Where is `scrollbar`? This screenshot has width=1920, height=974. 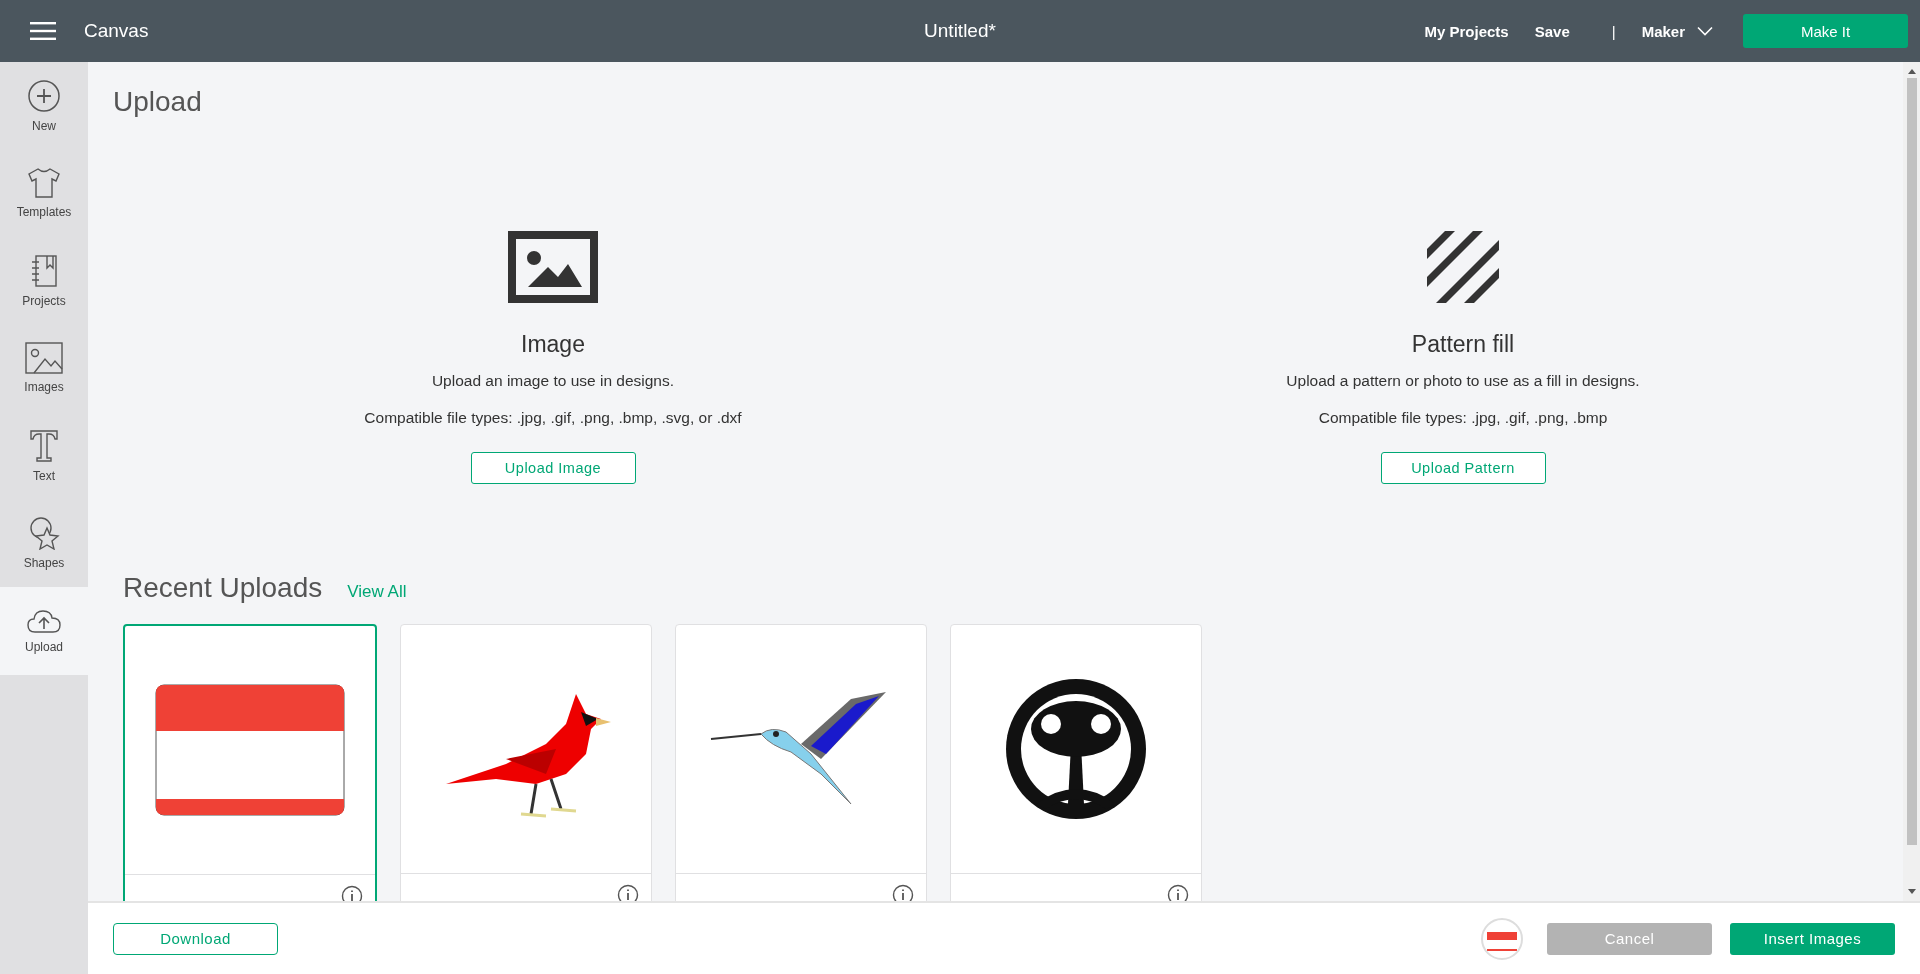 scrollbar is located at coordinates (1911, 481).